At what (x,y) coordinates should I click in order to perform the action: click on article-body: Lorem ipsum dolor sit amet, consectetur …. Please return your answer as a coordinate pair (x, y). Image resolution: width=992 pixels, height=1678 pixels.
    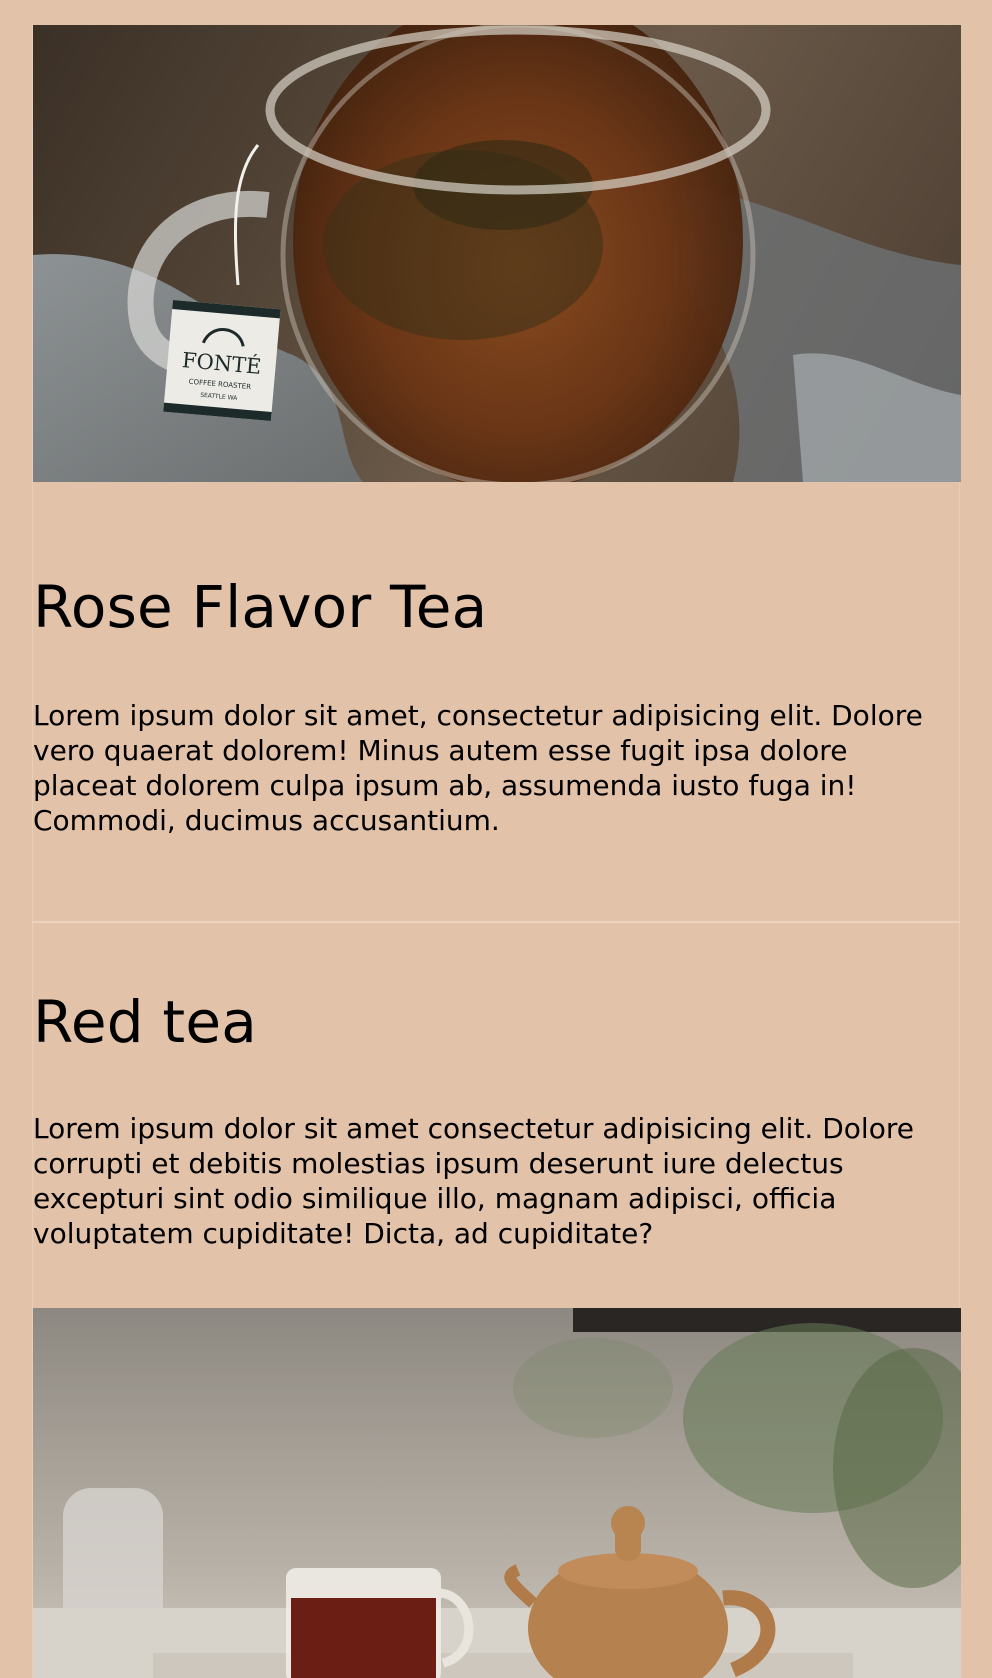
    Looking at the image, I should click on (478, 768).